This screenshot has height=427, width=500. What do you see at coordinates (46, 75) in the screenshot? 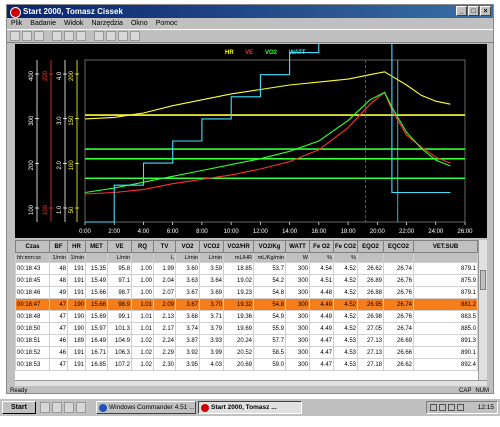
I see `axis-2-label: 200` at bounding box center [46, 75].